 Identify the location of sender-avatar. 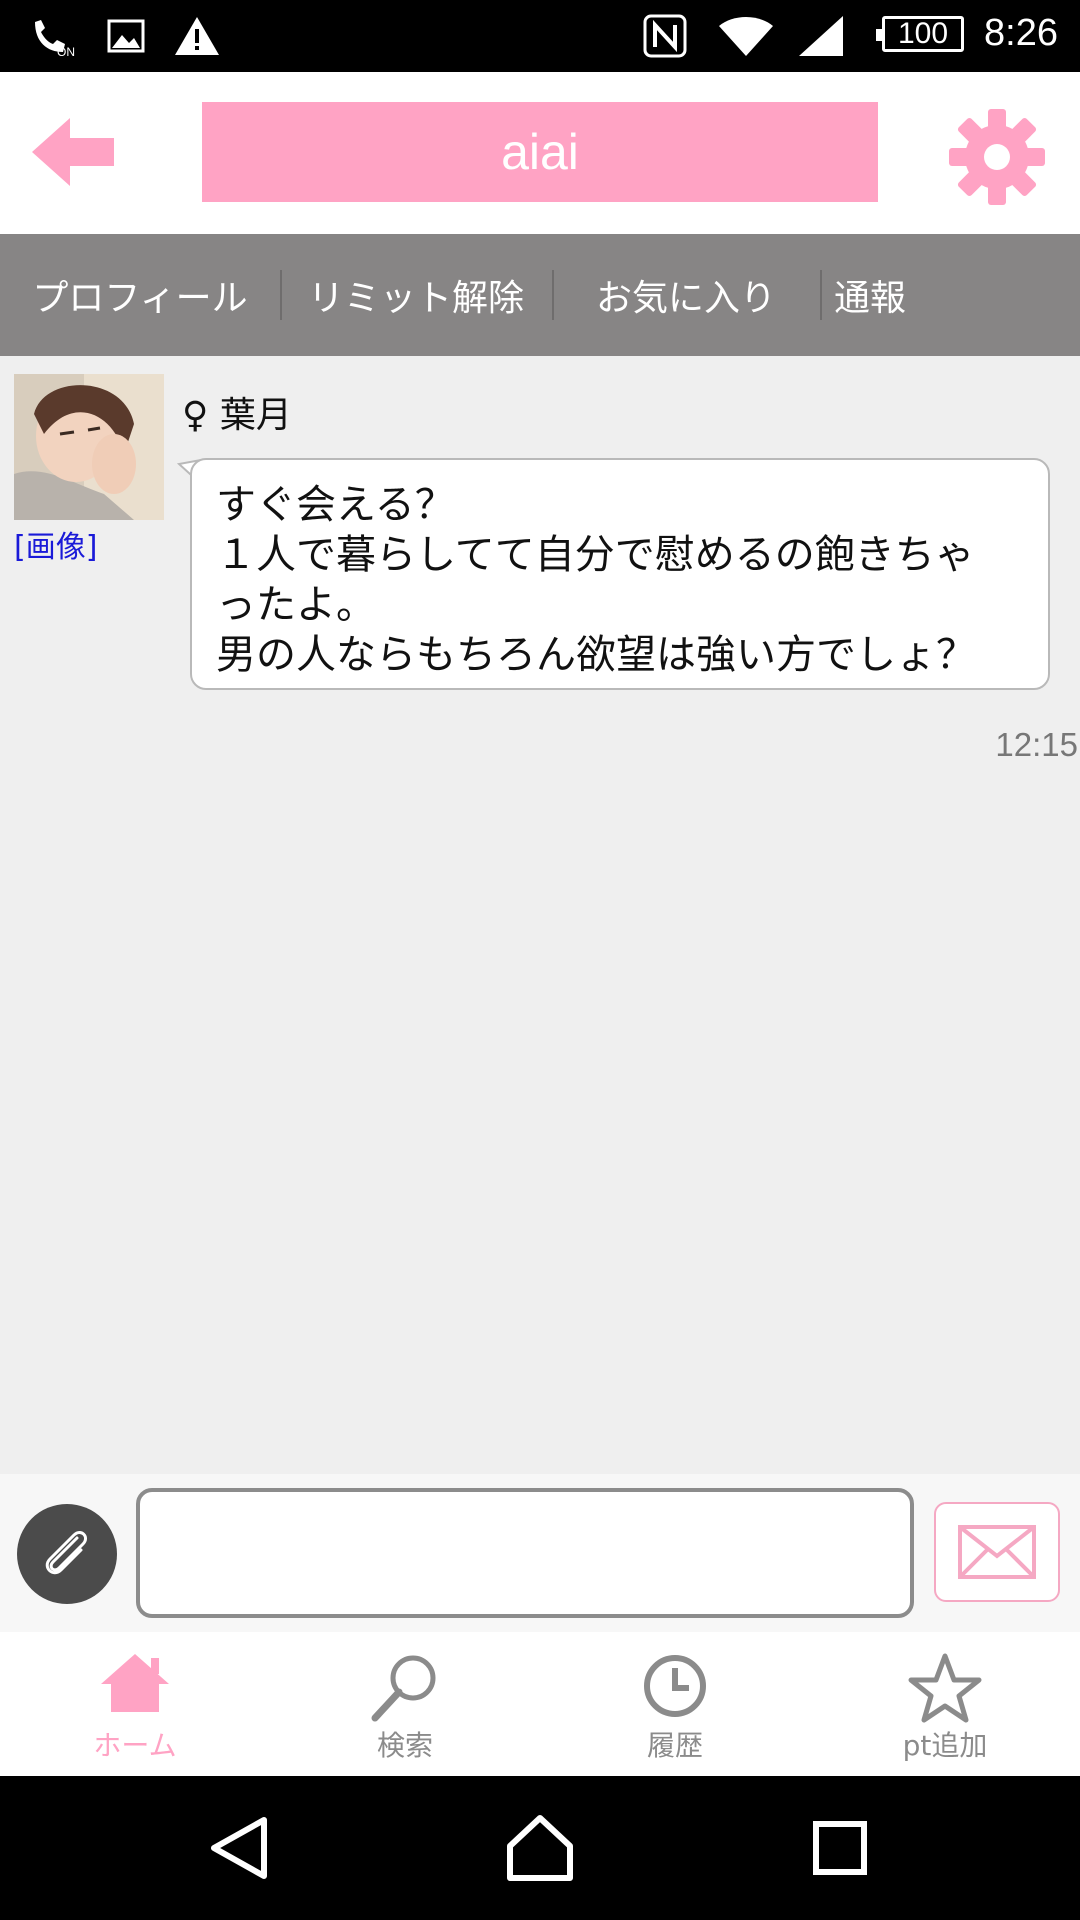
(89, 447).